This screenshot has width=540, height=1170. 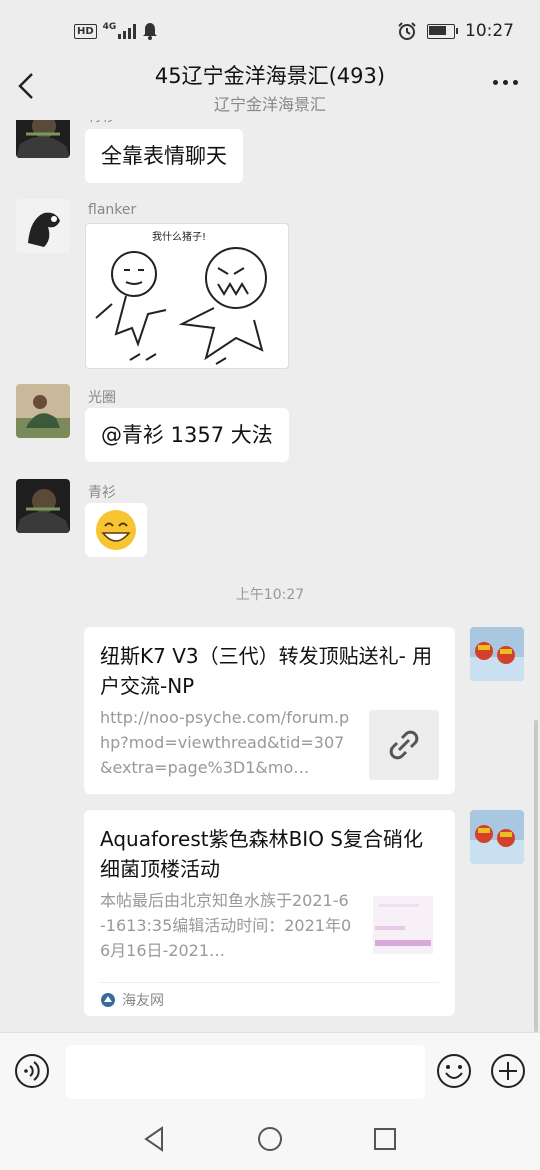 What do you see at coordinates (270, 76) in the screenshot?
I see `chat-title: 45辽宁金洋海景汇(493)` at bounding box center [270, 76].